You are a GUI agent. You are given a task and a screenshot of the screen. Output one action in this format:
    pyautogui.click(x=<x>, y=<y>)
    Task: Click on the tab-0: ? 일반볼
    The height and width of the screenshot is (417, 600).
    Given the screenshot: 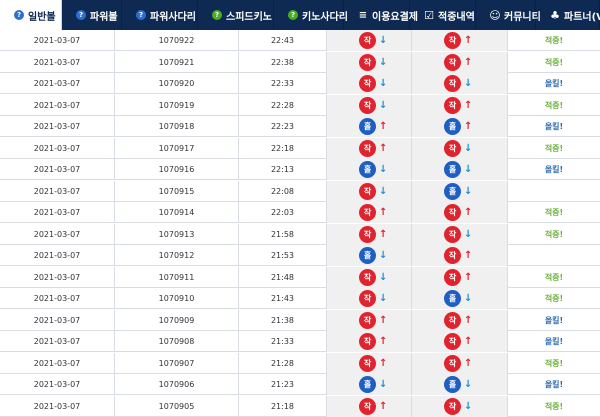 What is the action you would take?
    pyautogui.click(x=31, y=15)
    